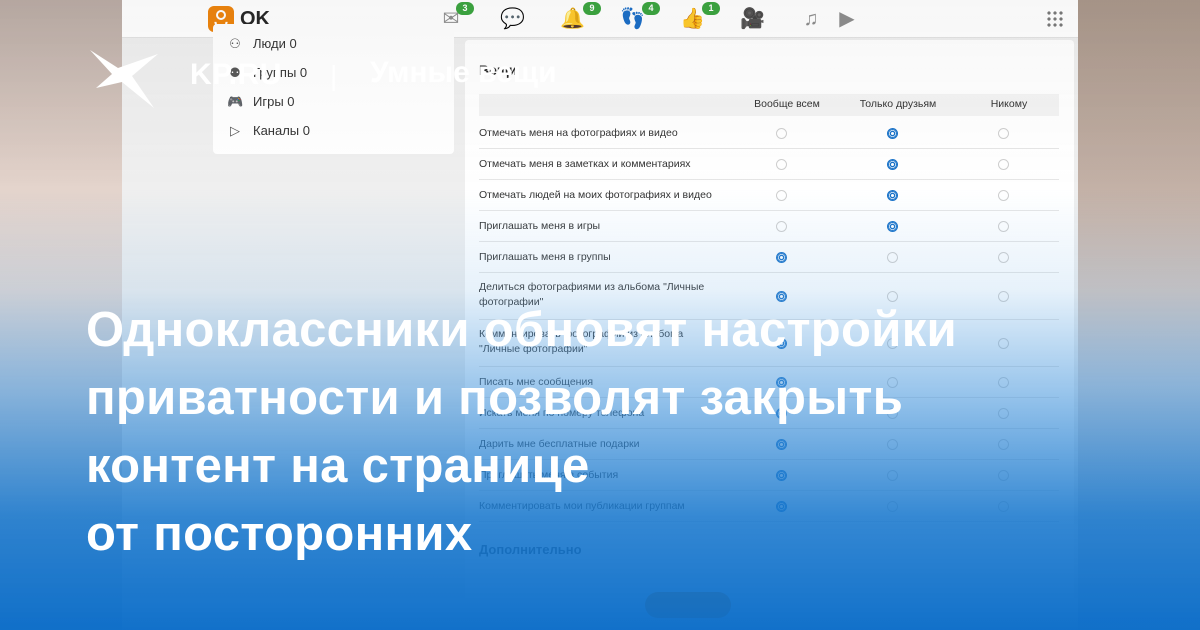  Describe the element at coordinates (847, 19) in the screenshot. I see `play-icon: ▶` at that location.